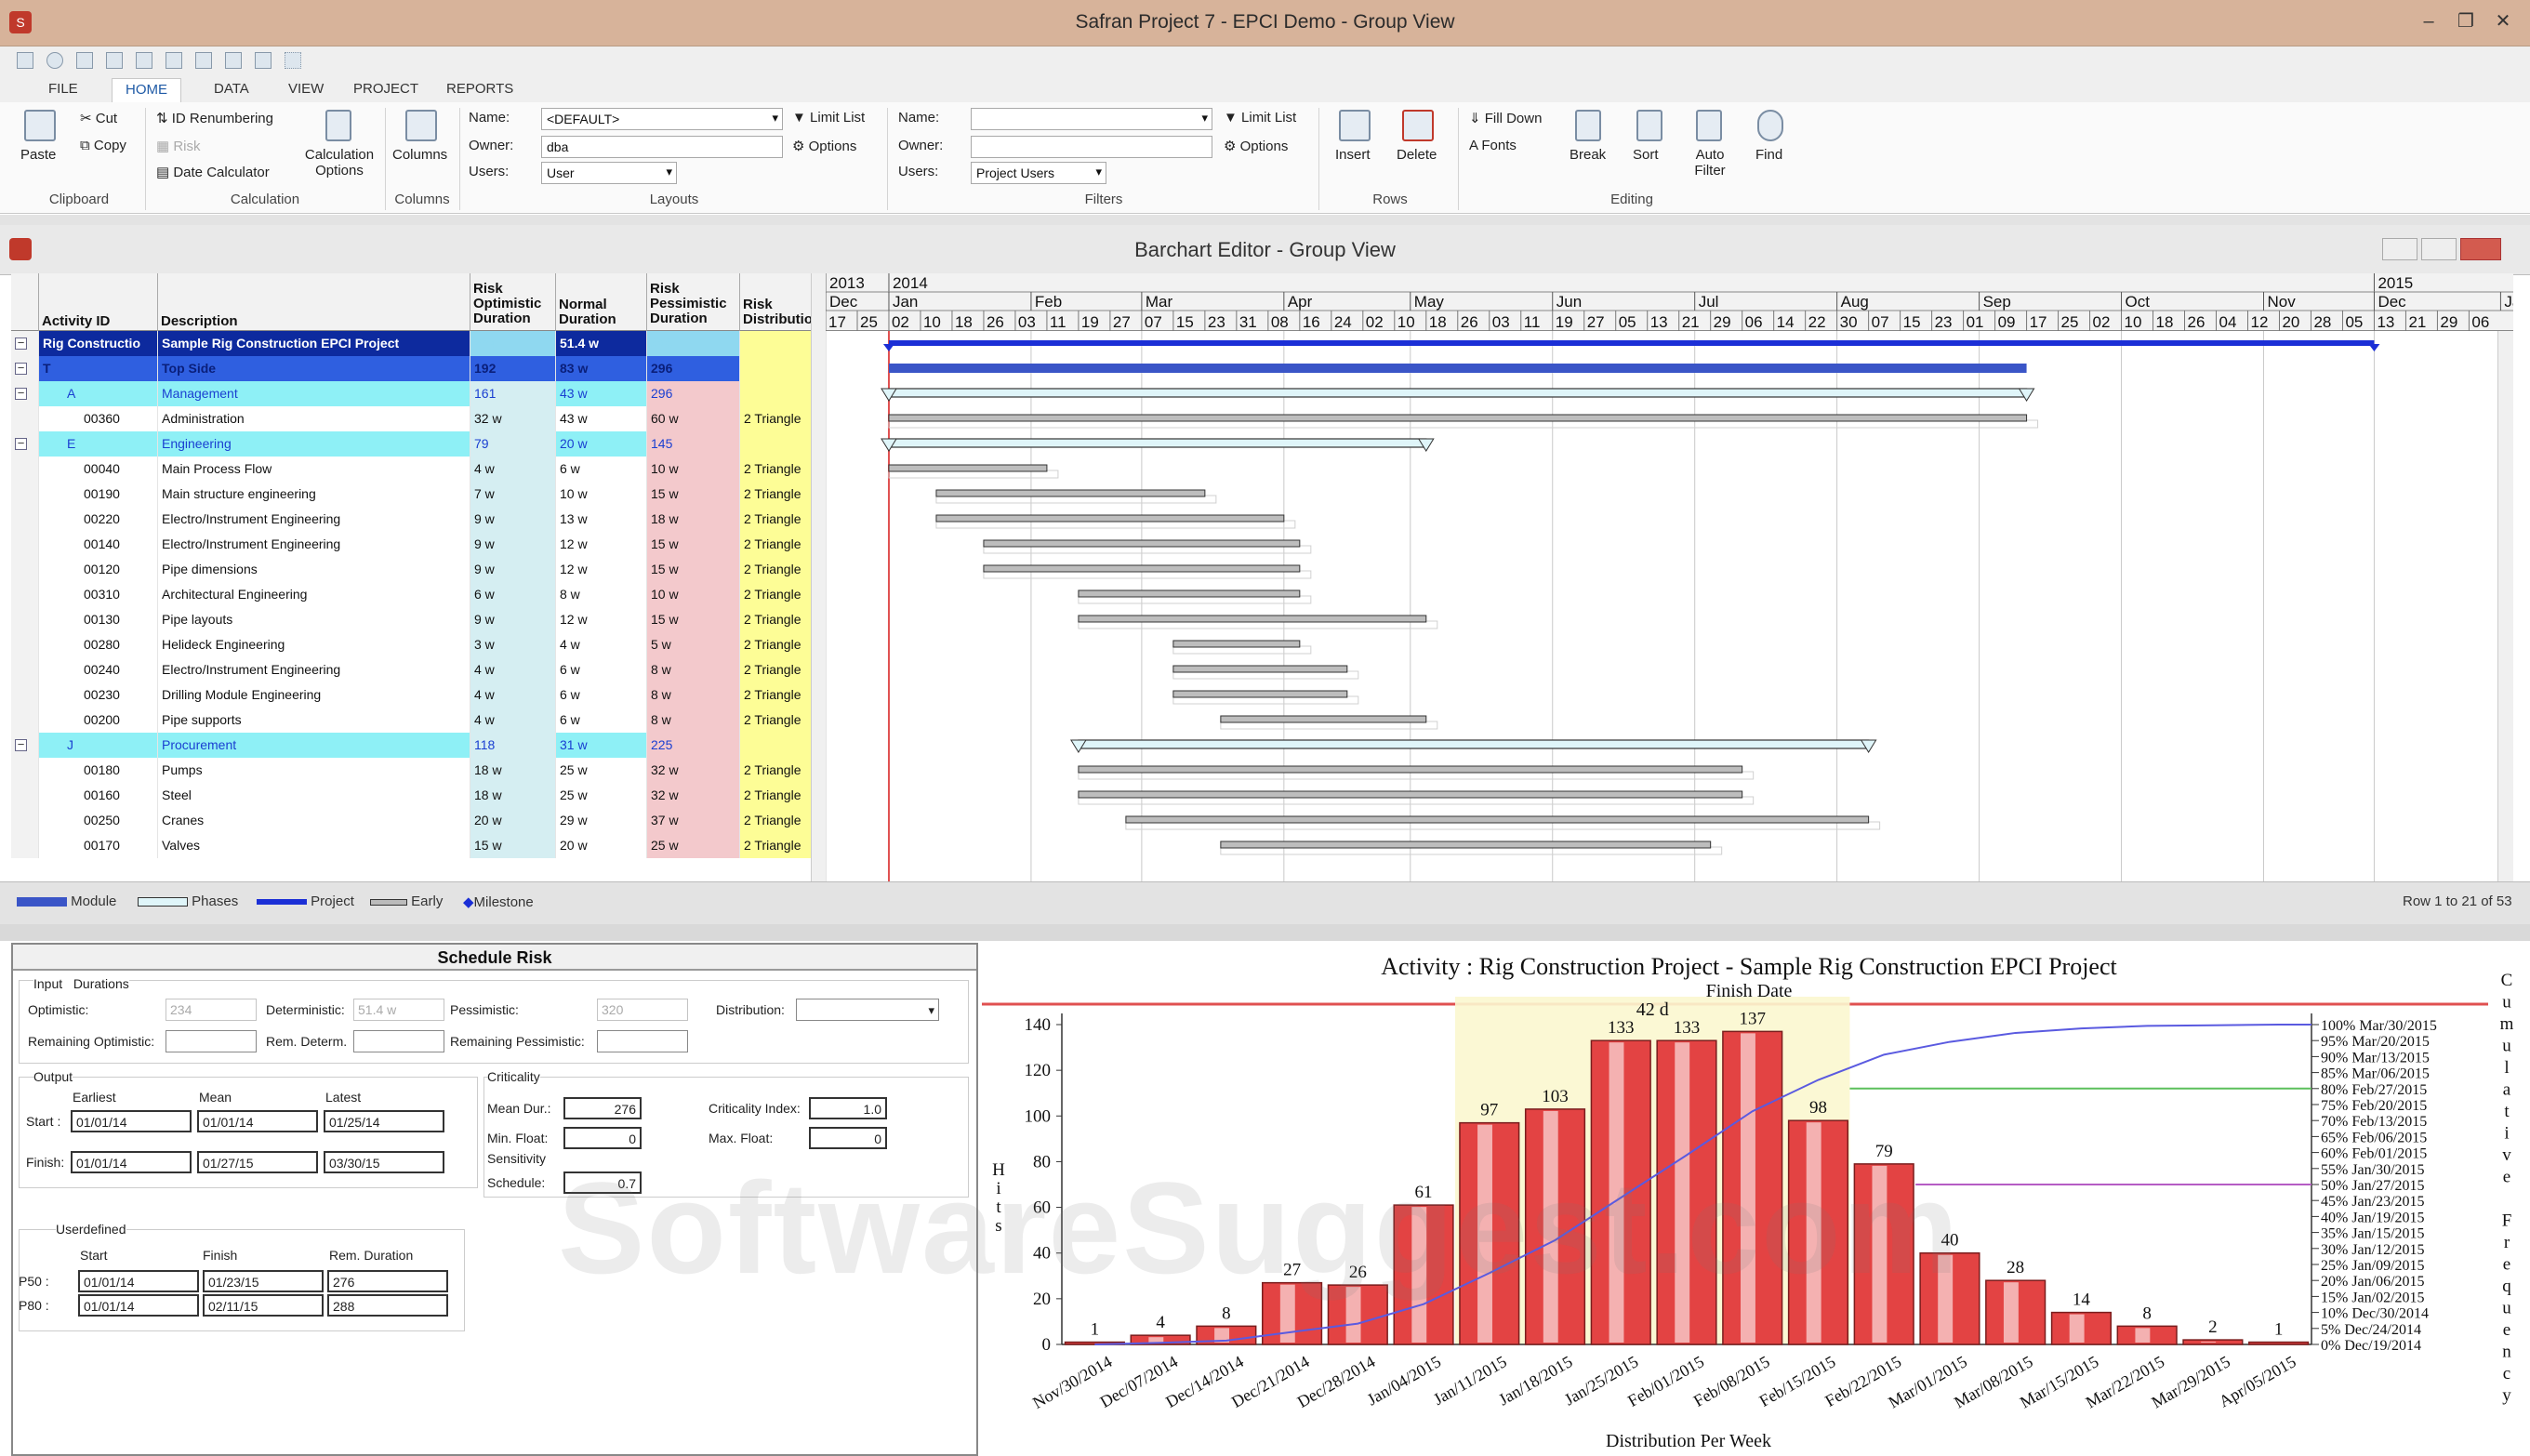  I want to click on filter-icon, so click(233, 60).